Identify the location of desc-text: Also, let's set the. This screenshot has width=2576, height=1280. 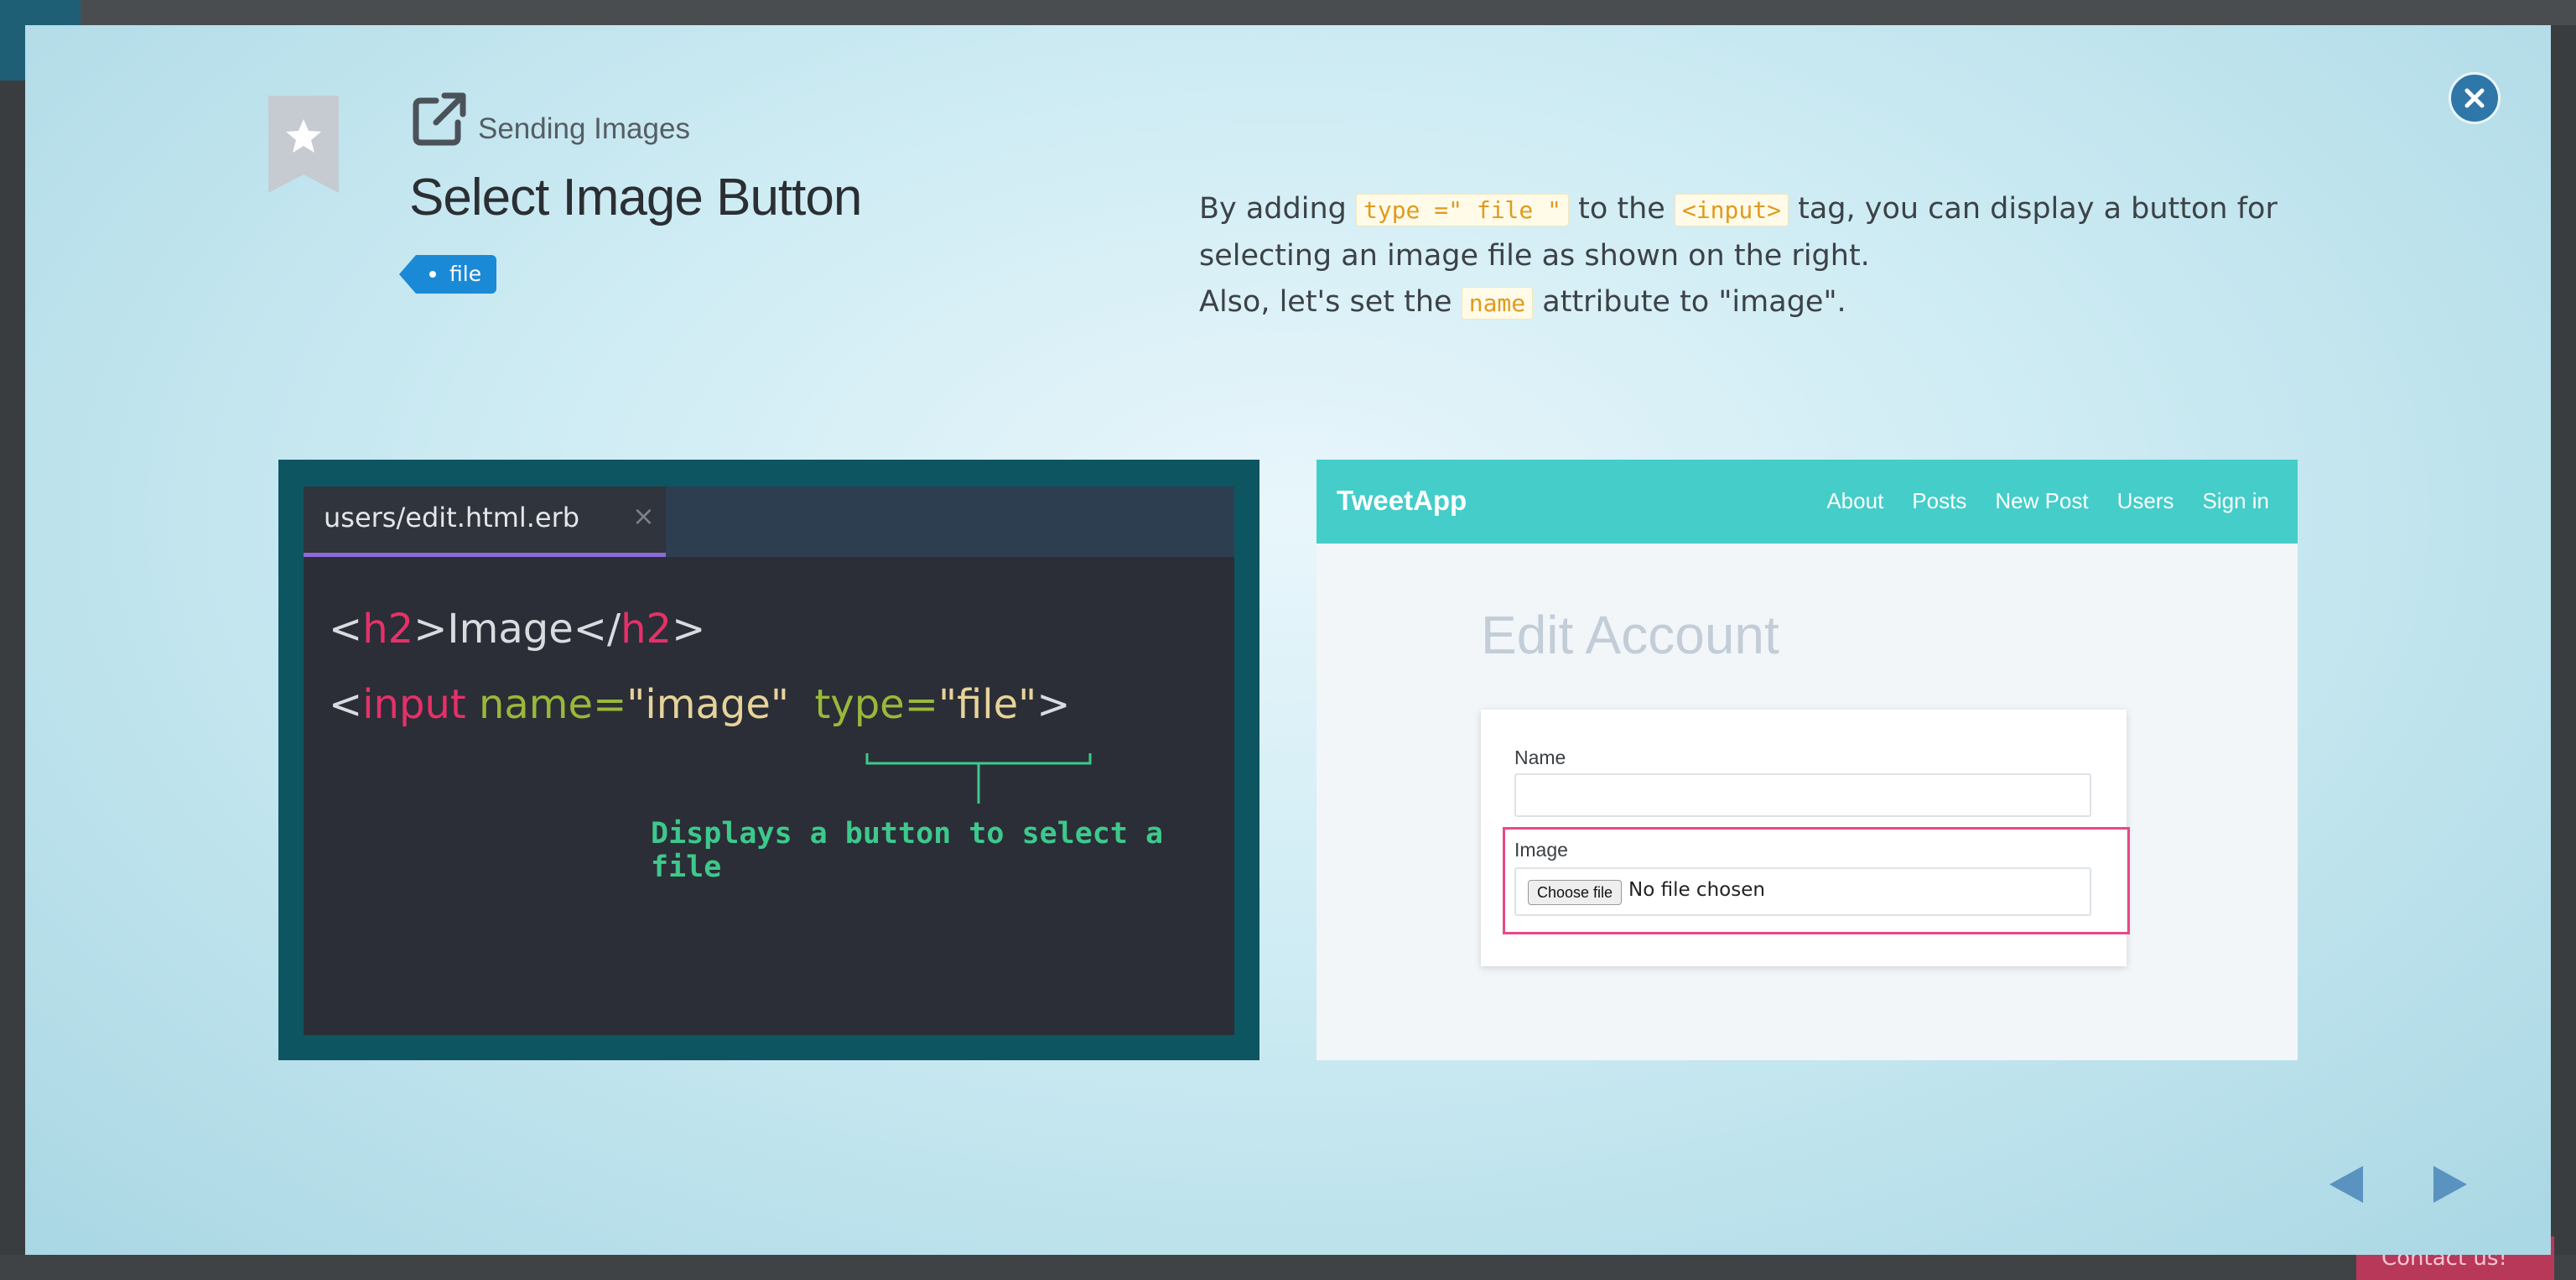
(1330, 302).